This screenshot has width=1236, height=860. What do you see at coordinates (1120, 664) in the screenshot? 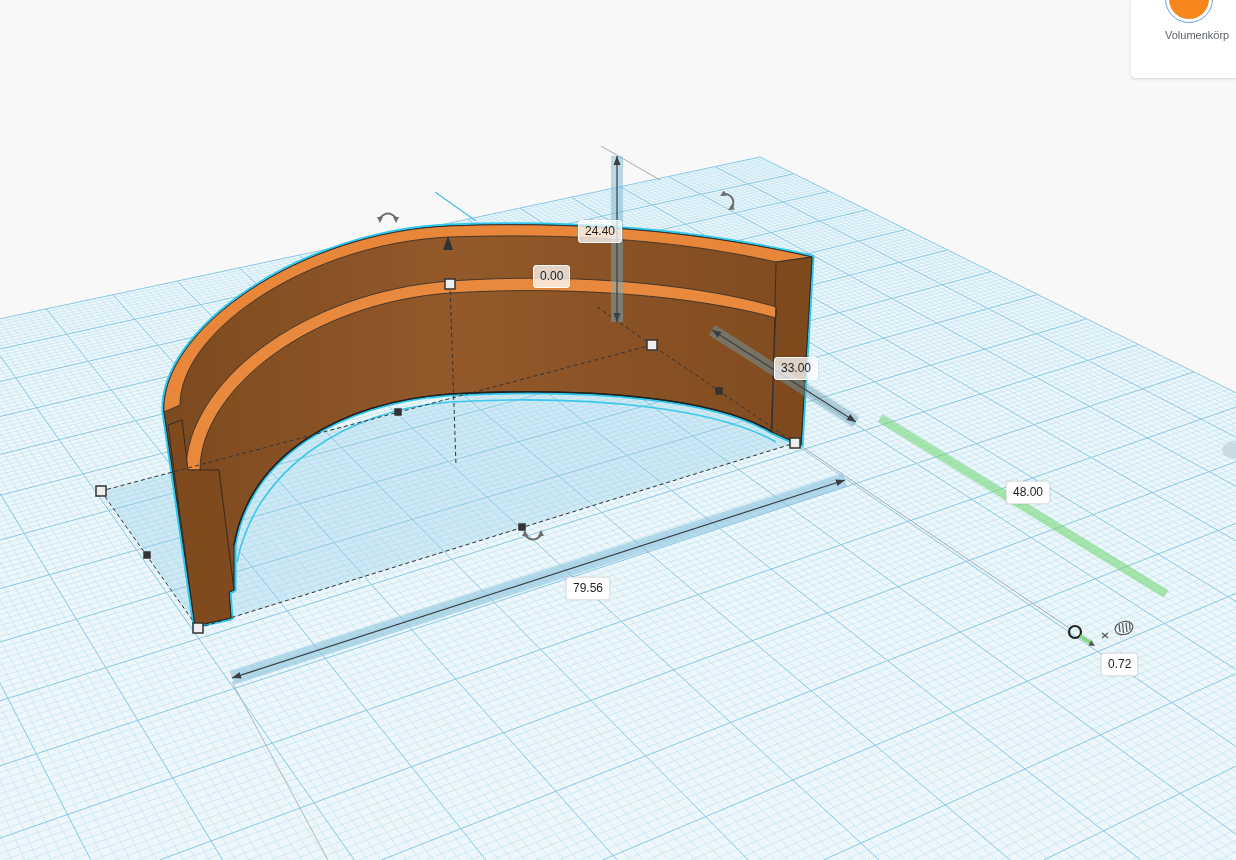
I see `dimension-value: 0.72` at bounding box center [1120, 664].